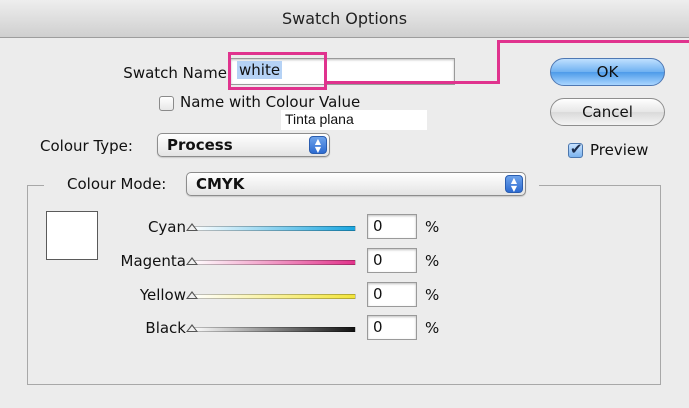 The height and width of the screenshot is (408, 689). Describe the element at coordinates (117, 184) in the screenshot. I see `colour-mode-label: Colour Mode:` at that location.